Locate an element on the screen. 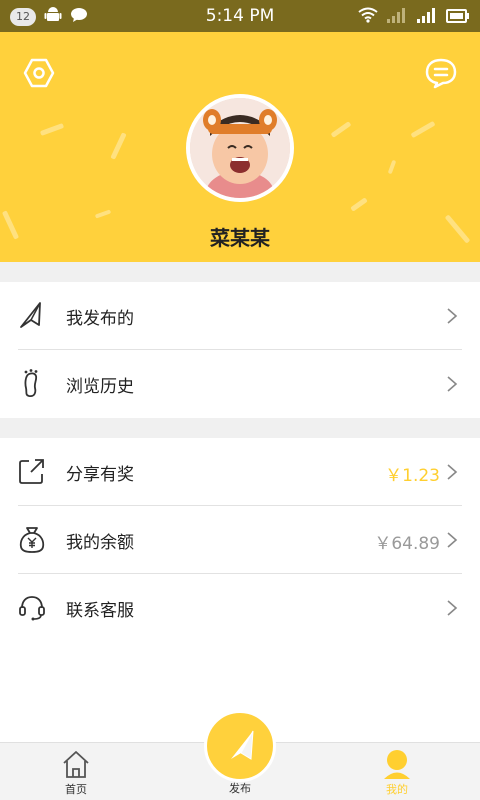 The height and width of the screenshot is (800, 480). home-icon is located at coordinates (76, 766).